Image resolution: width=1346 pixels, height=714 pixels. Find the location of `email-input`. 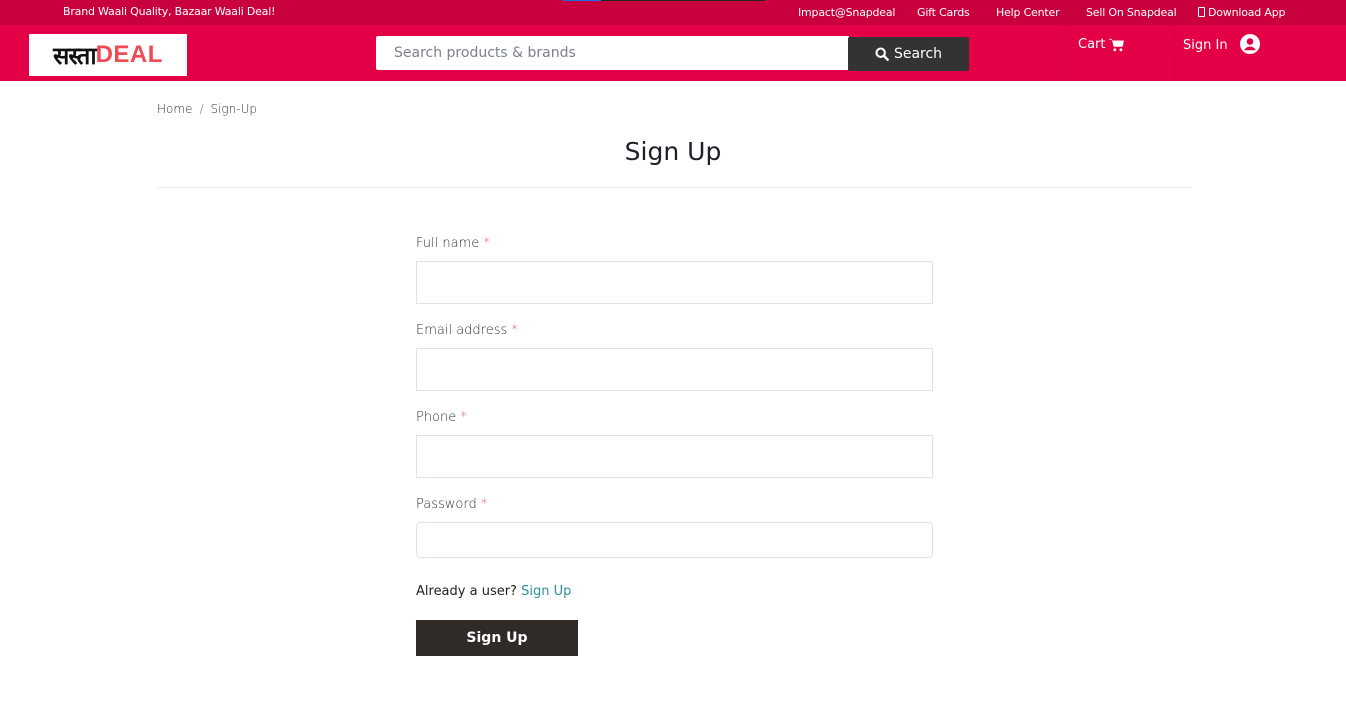

email-input is located at coordinates (674, 369).